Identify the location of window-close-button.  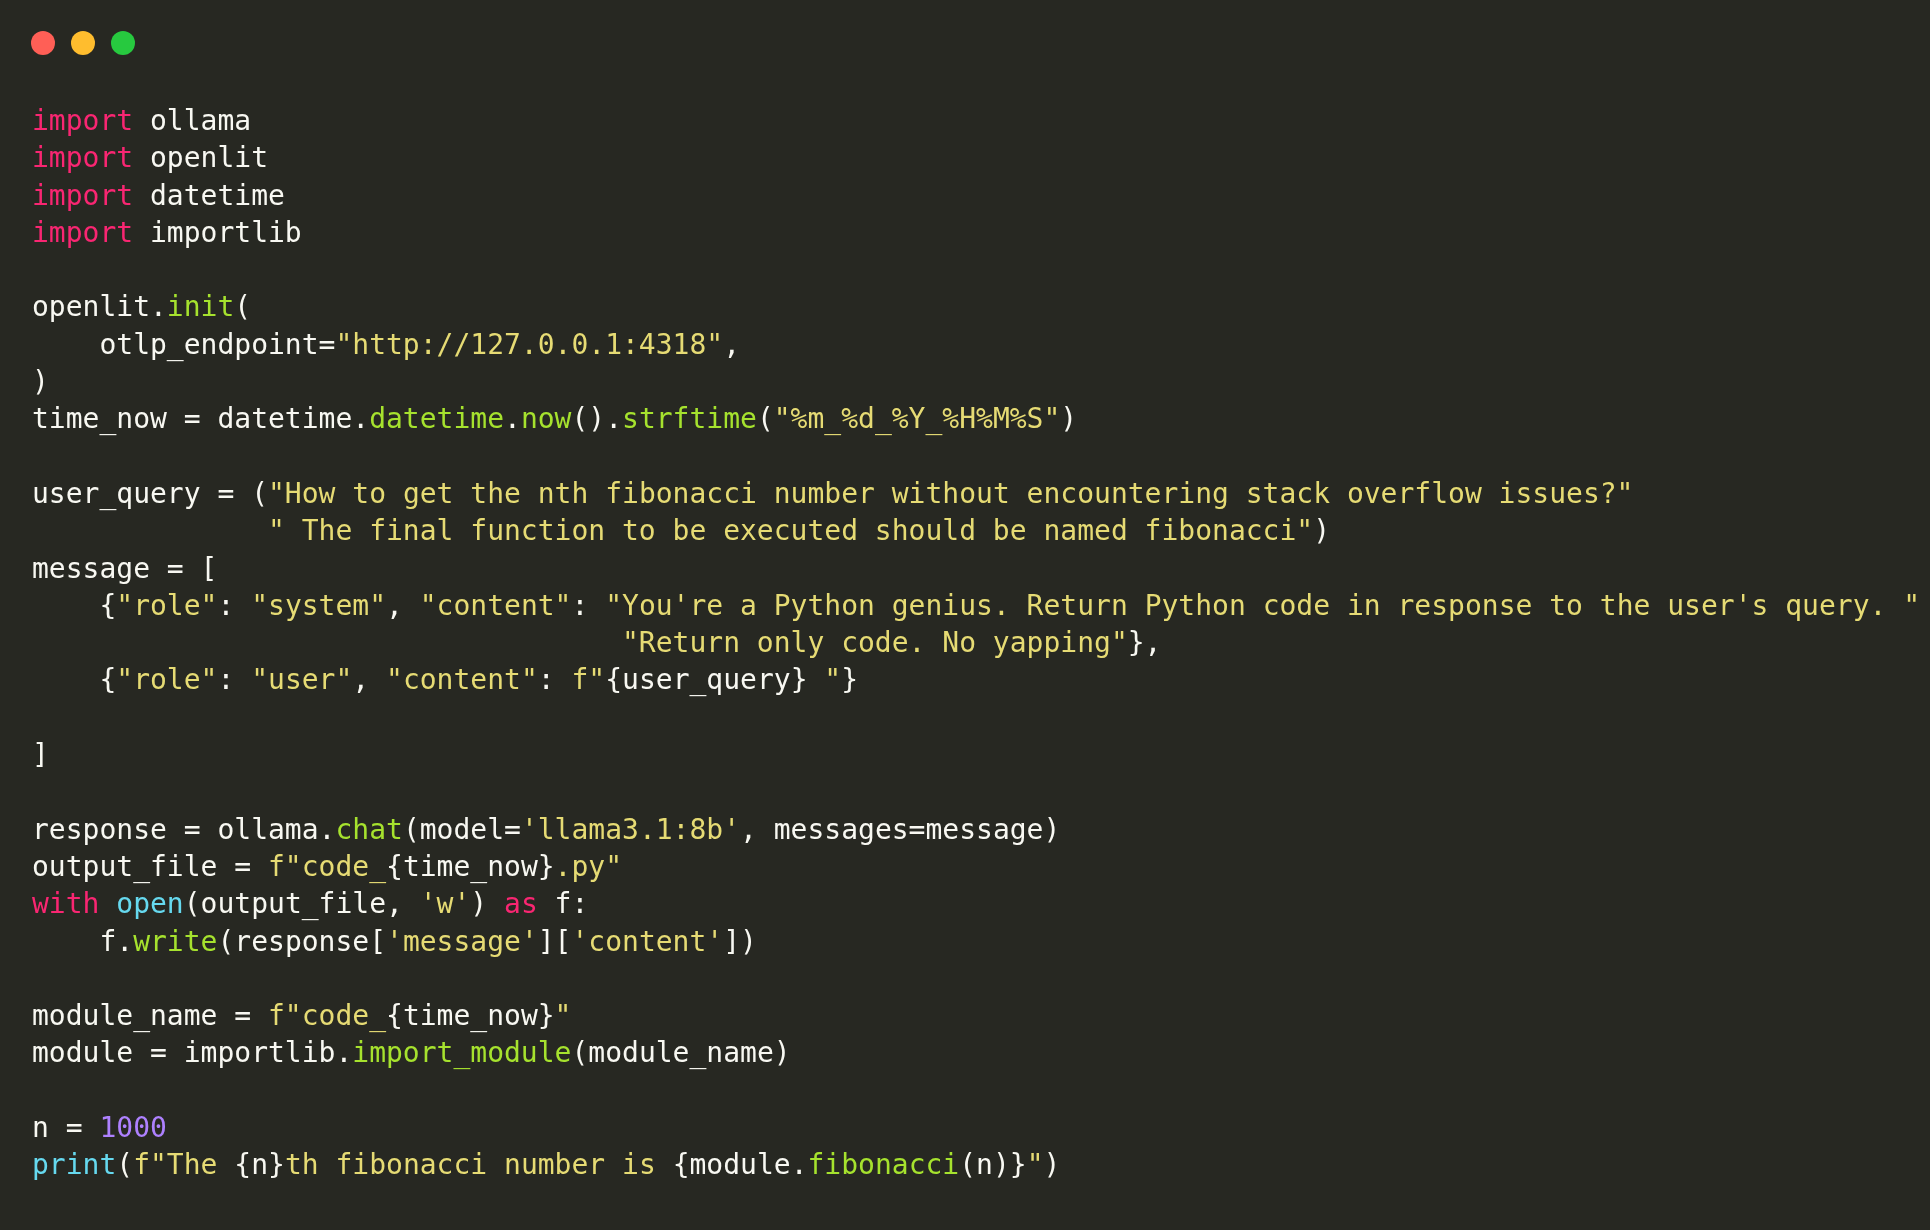
(43, 43).